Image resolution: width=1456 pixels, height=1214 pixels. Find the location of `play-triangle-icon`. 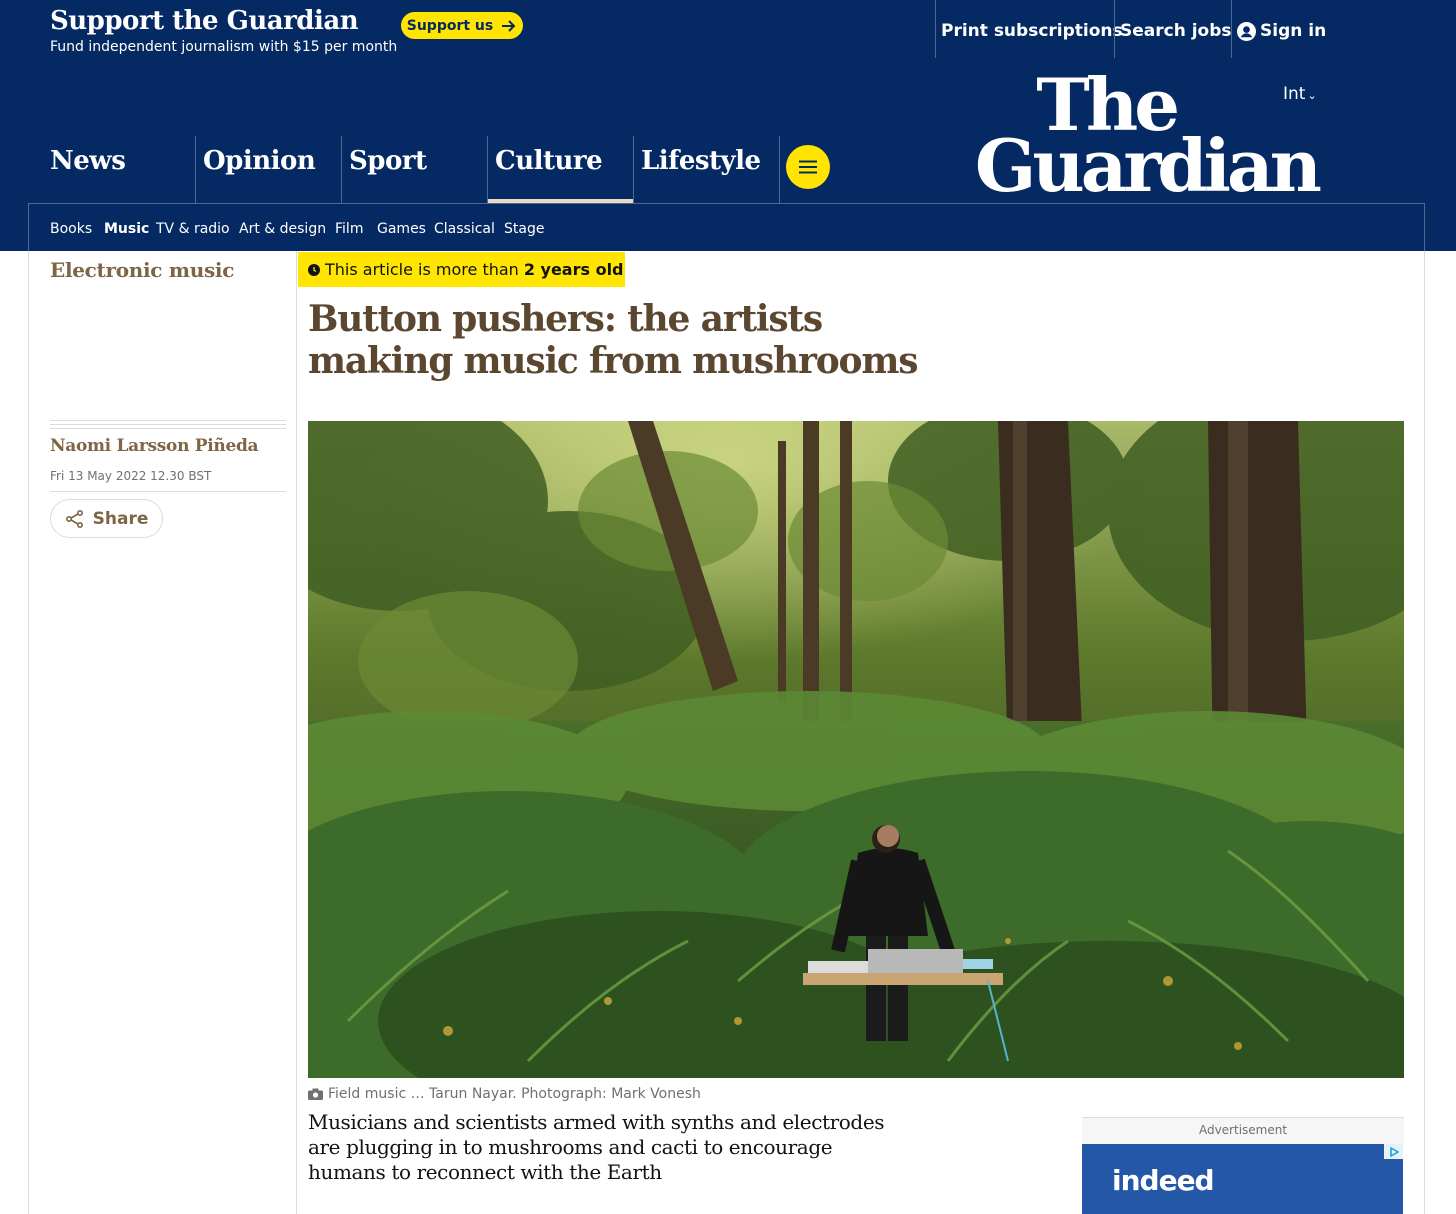

play-triangle-icon is located at coordinates (1394, 1151).